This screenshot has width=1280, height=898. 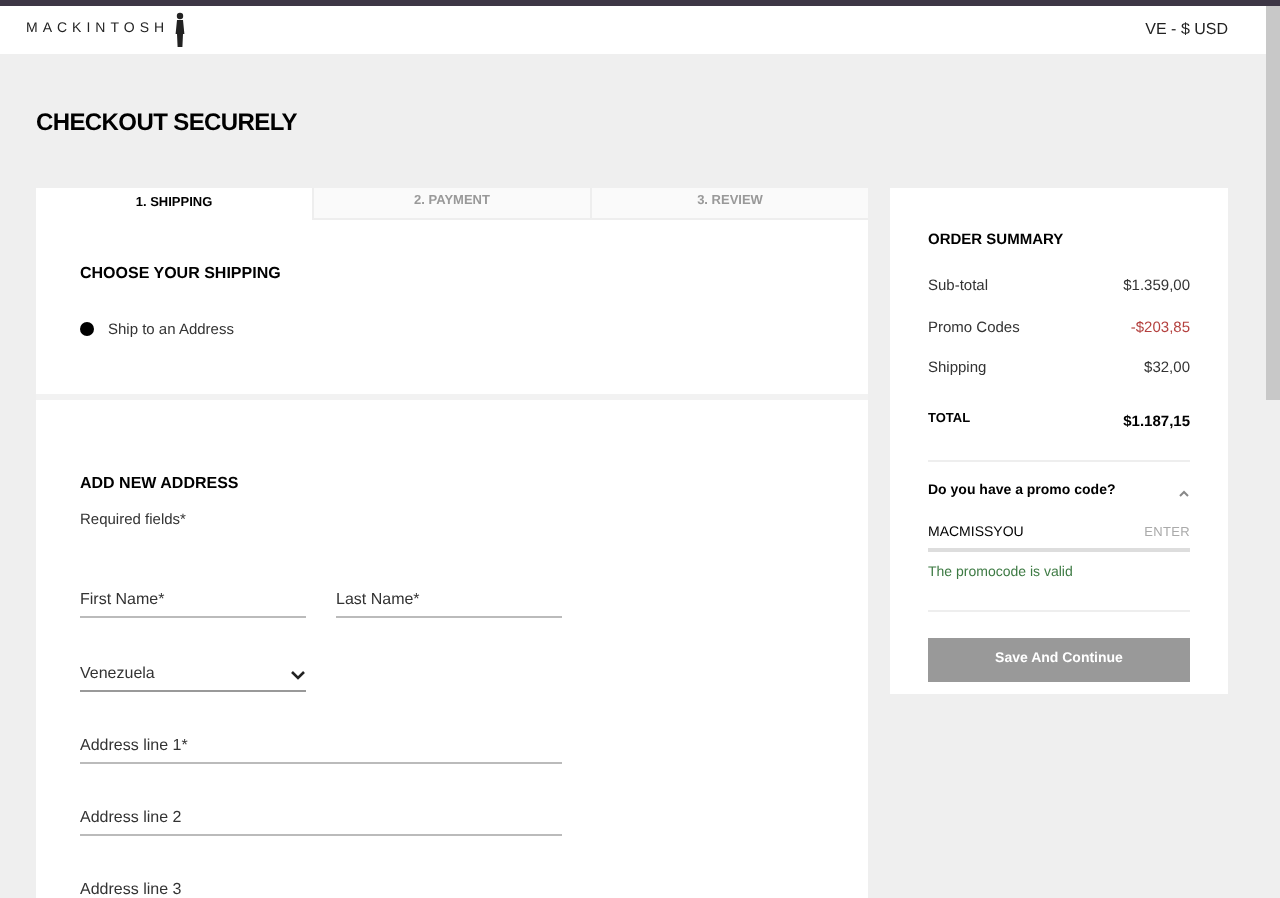 What do you see at coordinates (1273, 203) in the screenshot?
I see `scrollbar` at bounding box center [1273, 203].